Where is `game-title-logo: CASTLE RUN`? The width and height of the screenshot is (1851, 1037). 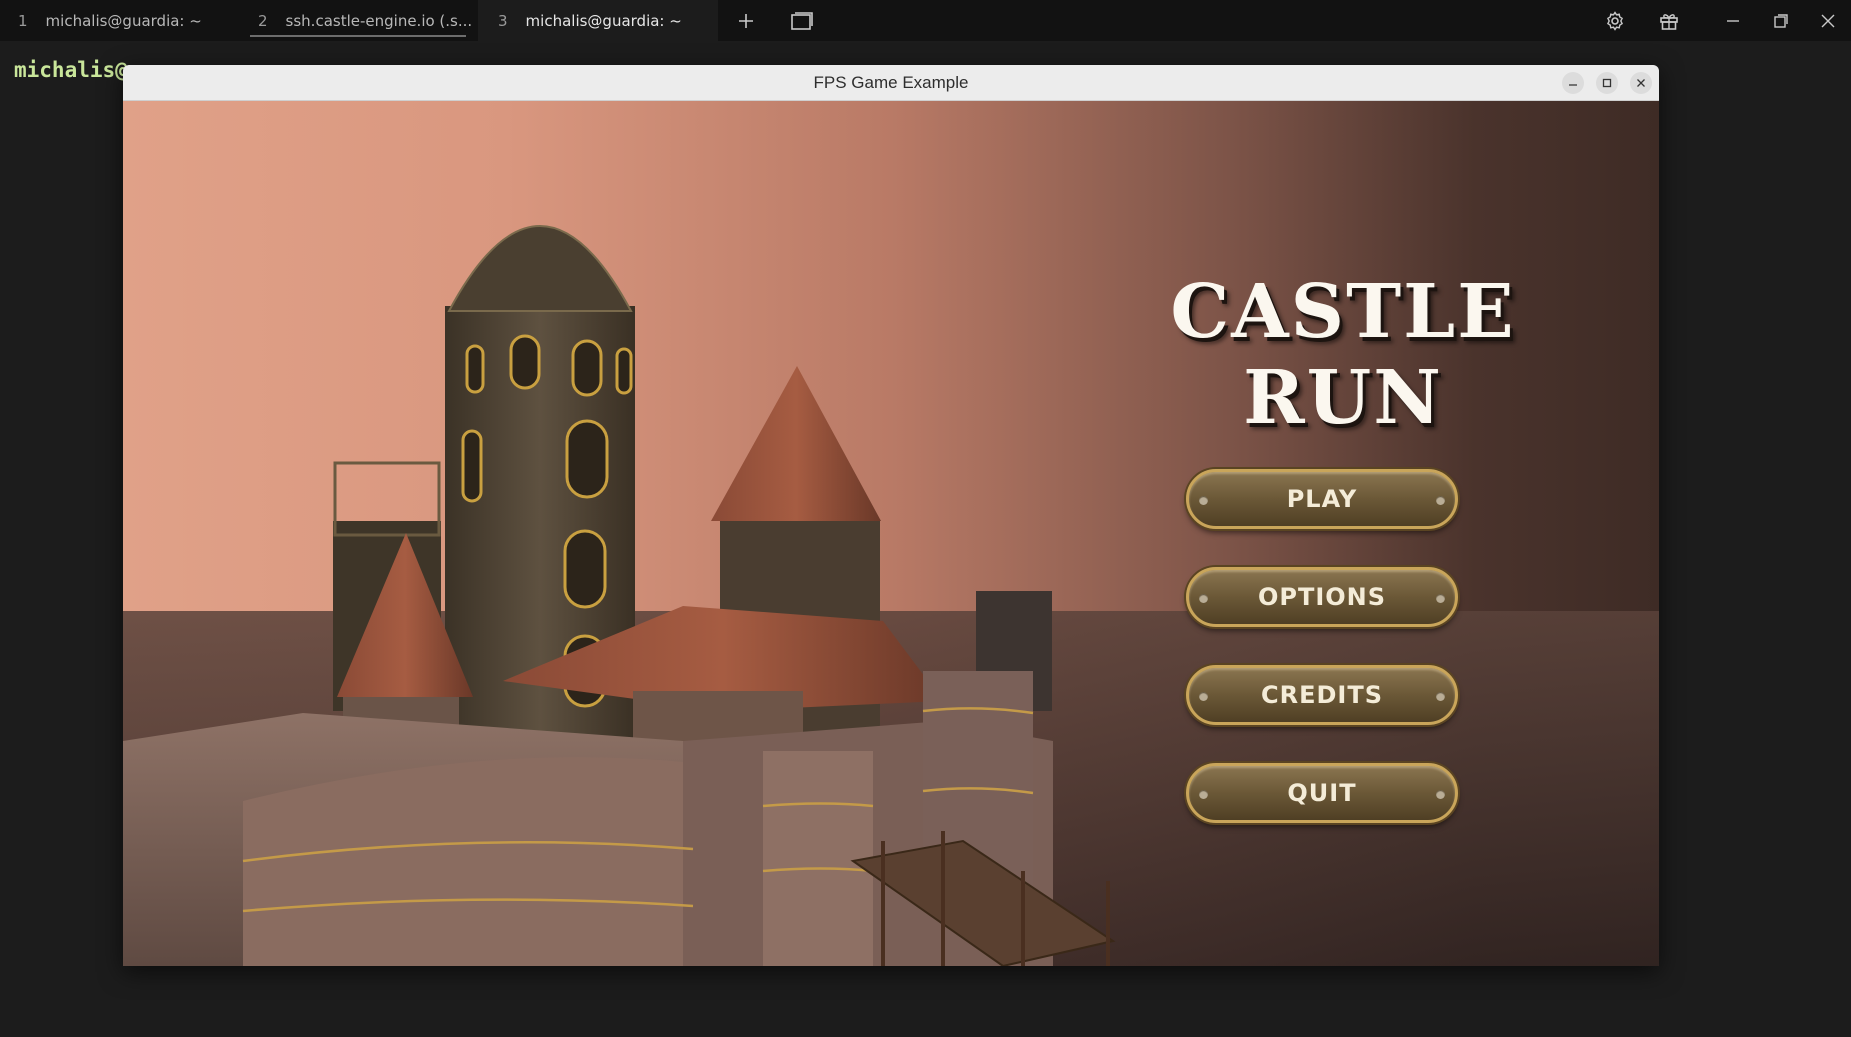 game-title-logo: CASTLE RUN is located at coordinates (1343, 355).